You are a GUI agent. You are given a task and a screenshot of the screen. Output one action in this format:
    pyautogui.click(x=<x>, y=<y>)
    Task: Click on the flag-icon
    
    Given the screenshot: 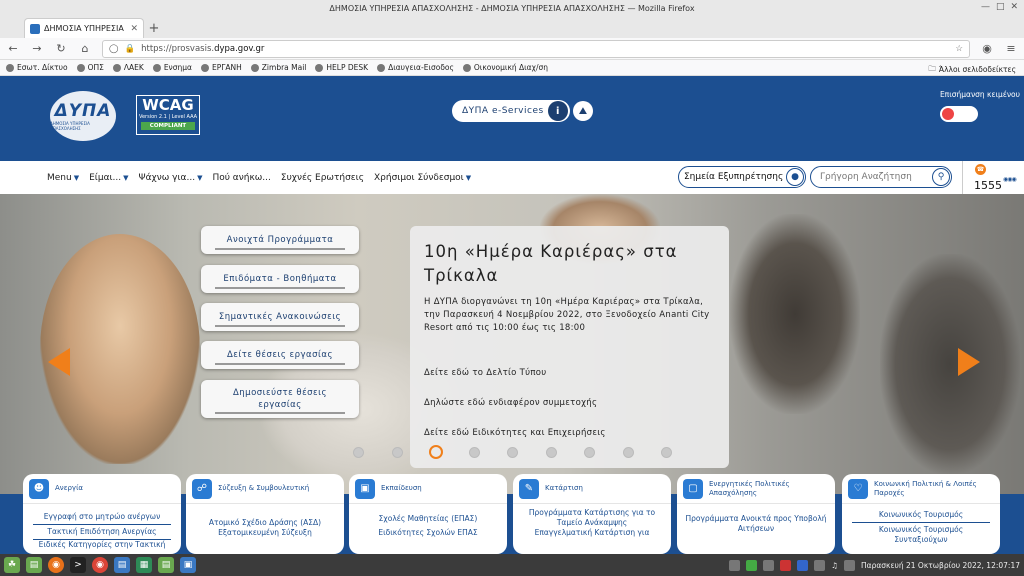 What is the action you would take?
    pyautogui.click(x=803, y=565)
    